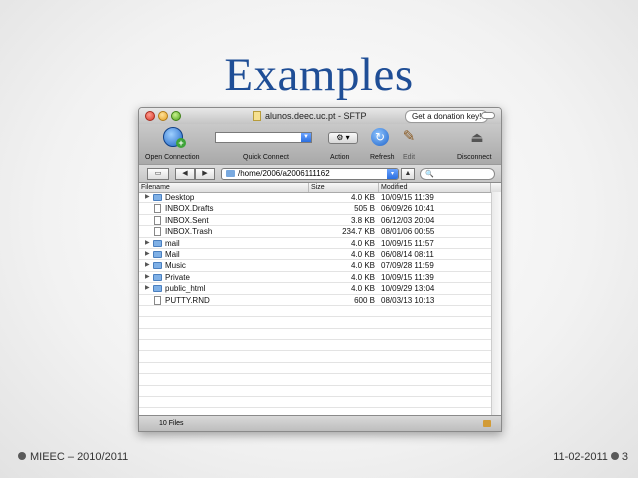 The image size is (638, 478). Describe the element at coordinates (163, 116) in the screenshot. I see `minimize-window-button` at that location.